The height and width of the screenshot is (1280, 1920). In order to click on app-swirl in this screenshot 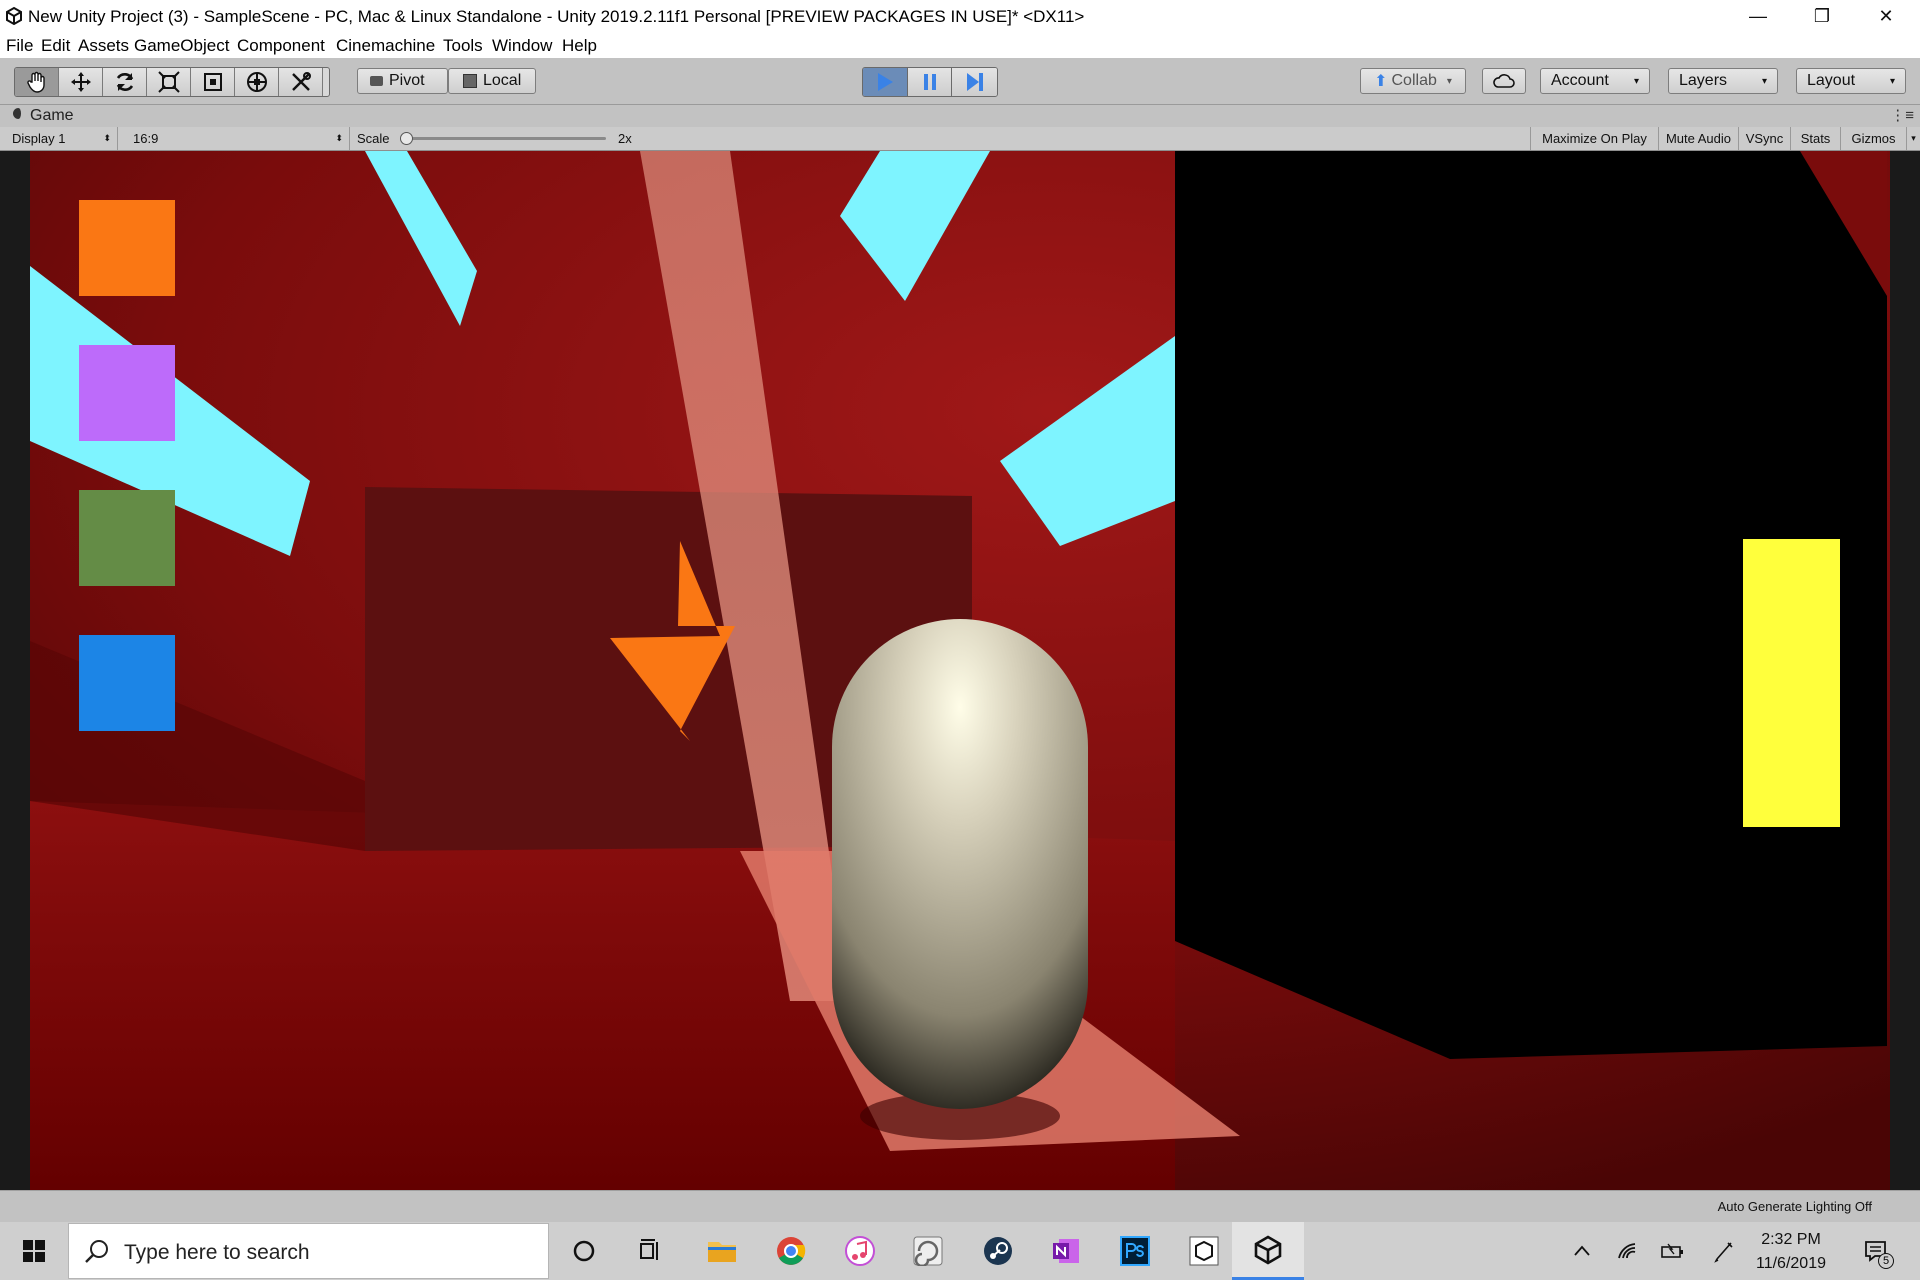, I will do `click(928, 1251)`.